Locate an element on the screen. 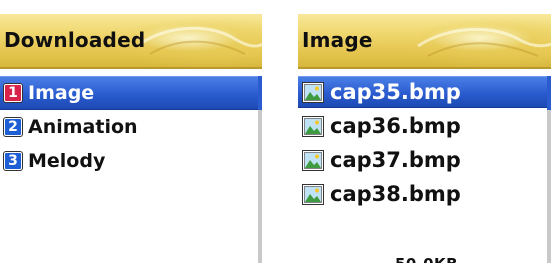 Image resolution: width=551 pixels, height=263 pixels. file-row: cap38.bmp is located at coordinates (424, 194).